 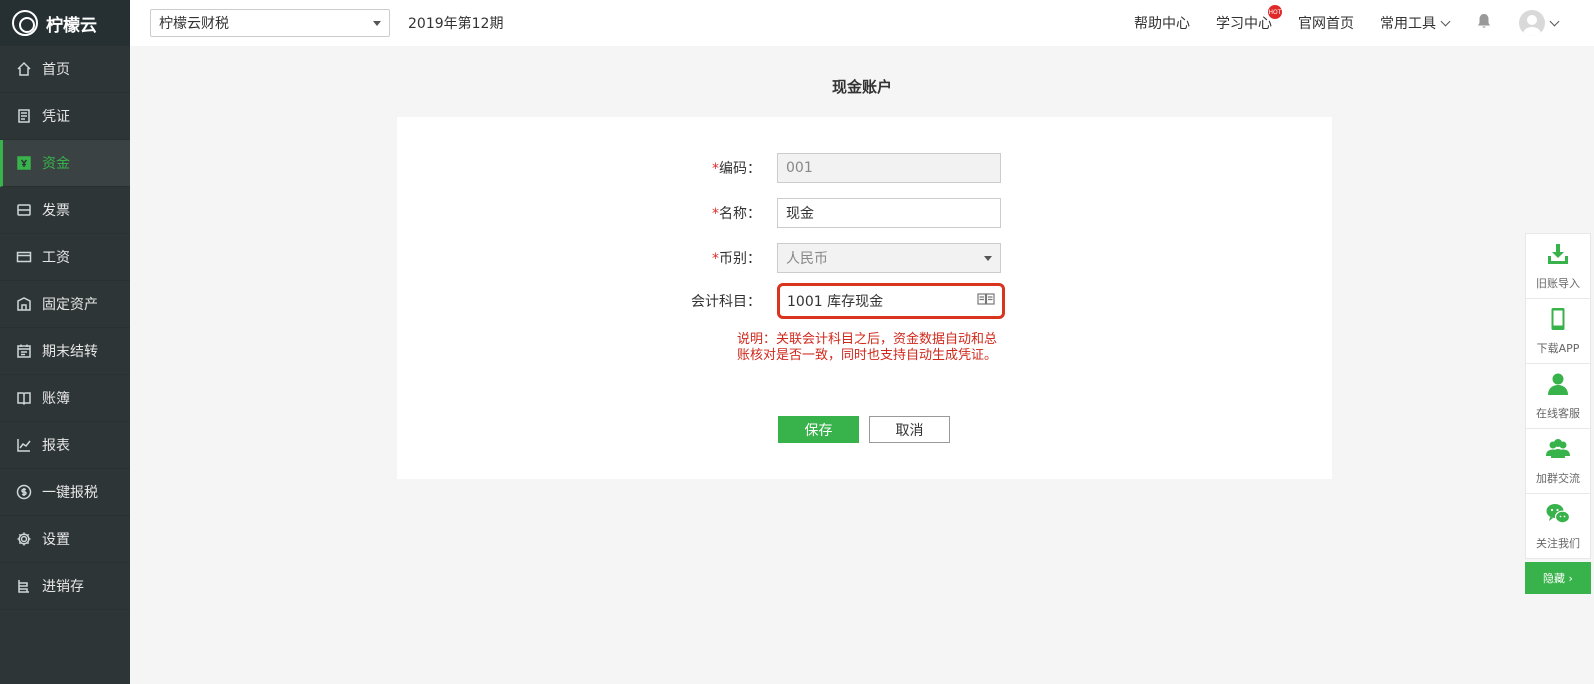 I want to click on phone-icon, so click(x=1558, y=321).